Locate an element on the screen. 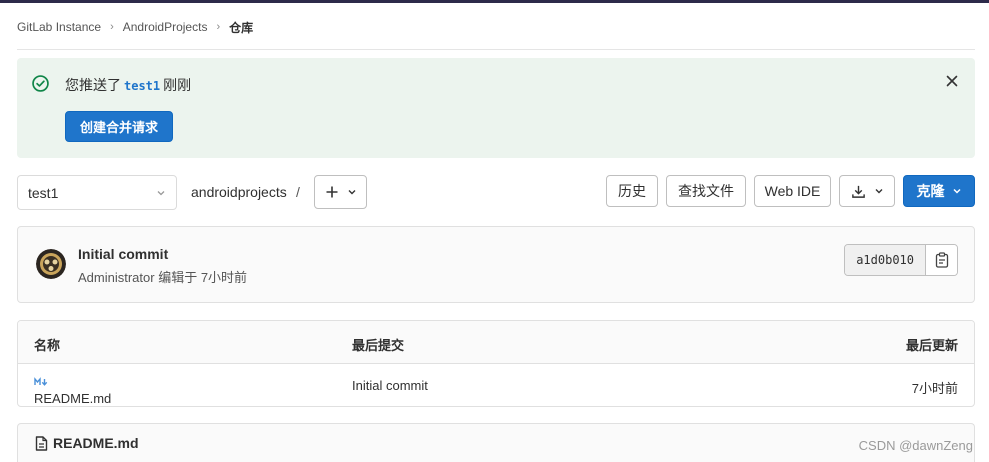  plus-icon is located at coordinates (331, 192).